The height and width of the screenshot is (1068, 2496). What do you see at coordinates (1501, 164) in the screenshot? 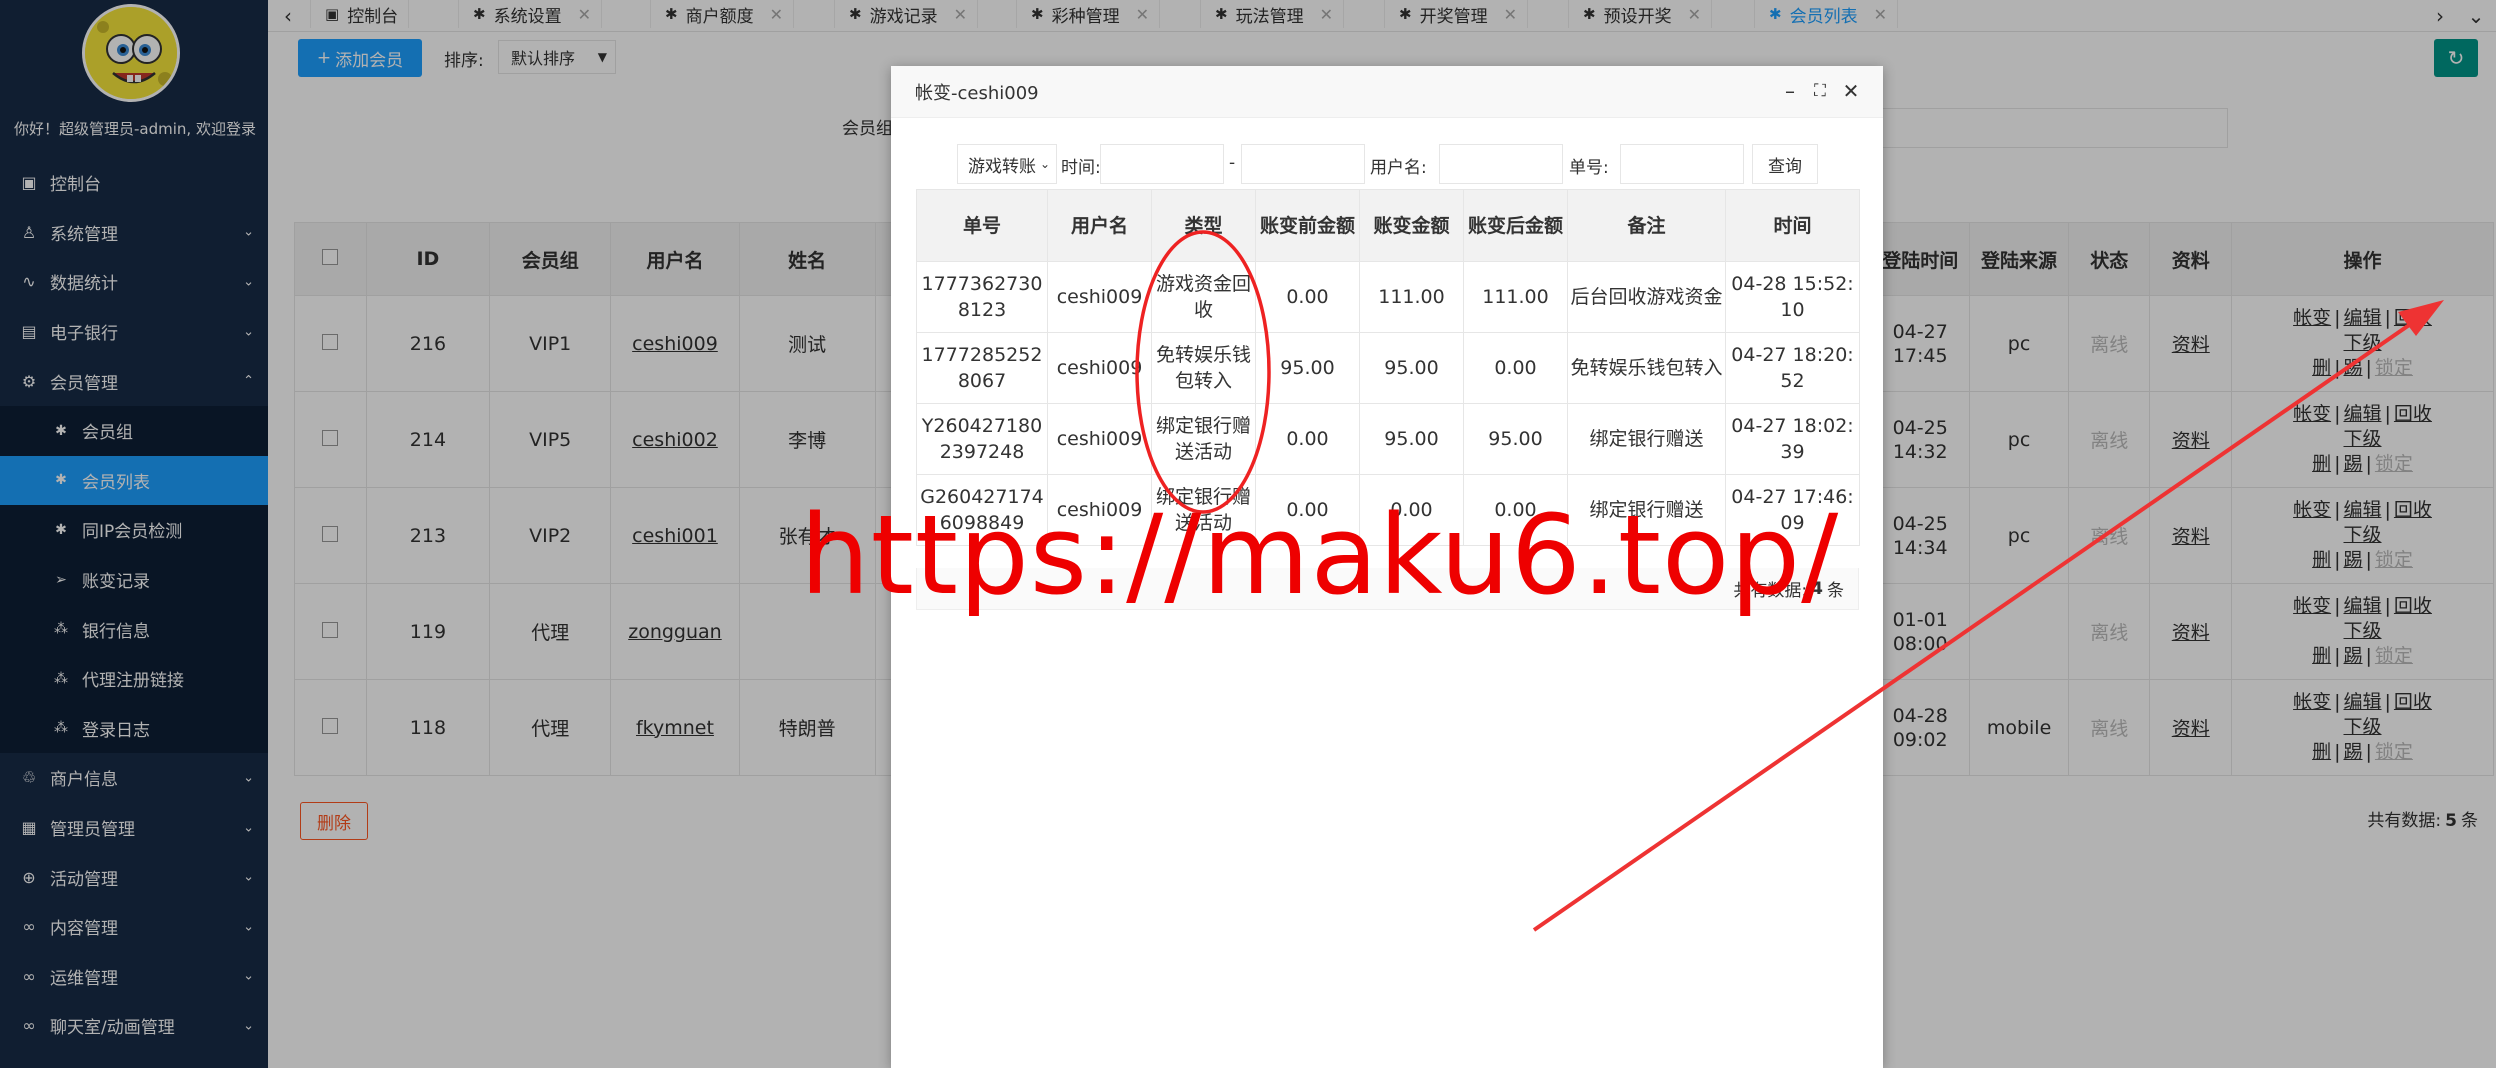
I see `username-input` at bounding box center [1501, 164].